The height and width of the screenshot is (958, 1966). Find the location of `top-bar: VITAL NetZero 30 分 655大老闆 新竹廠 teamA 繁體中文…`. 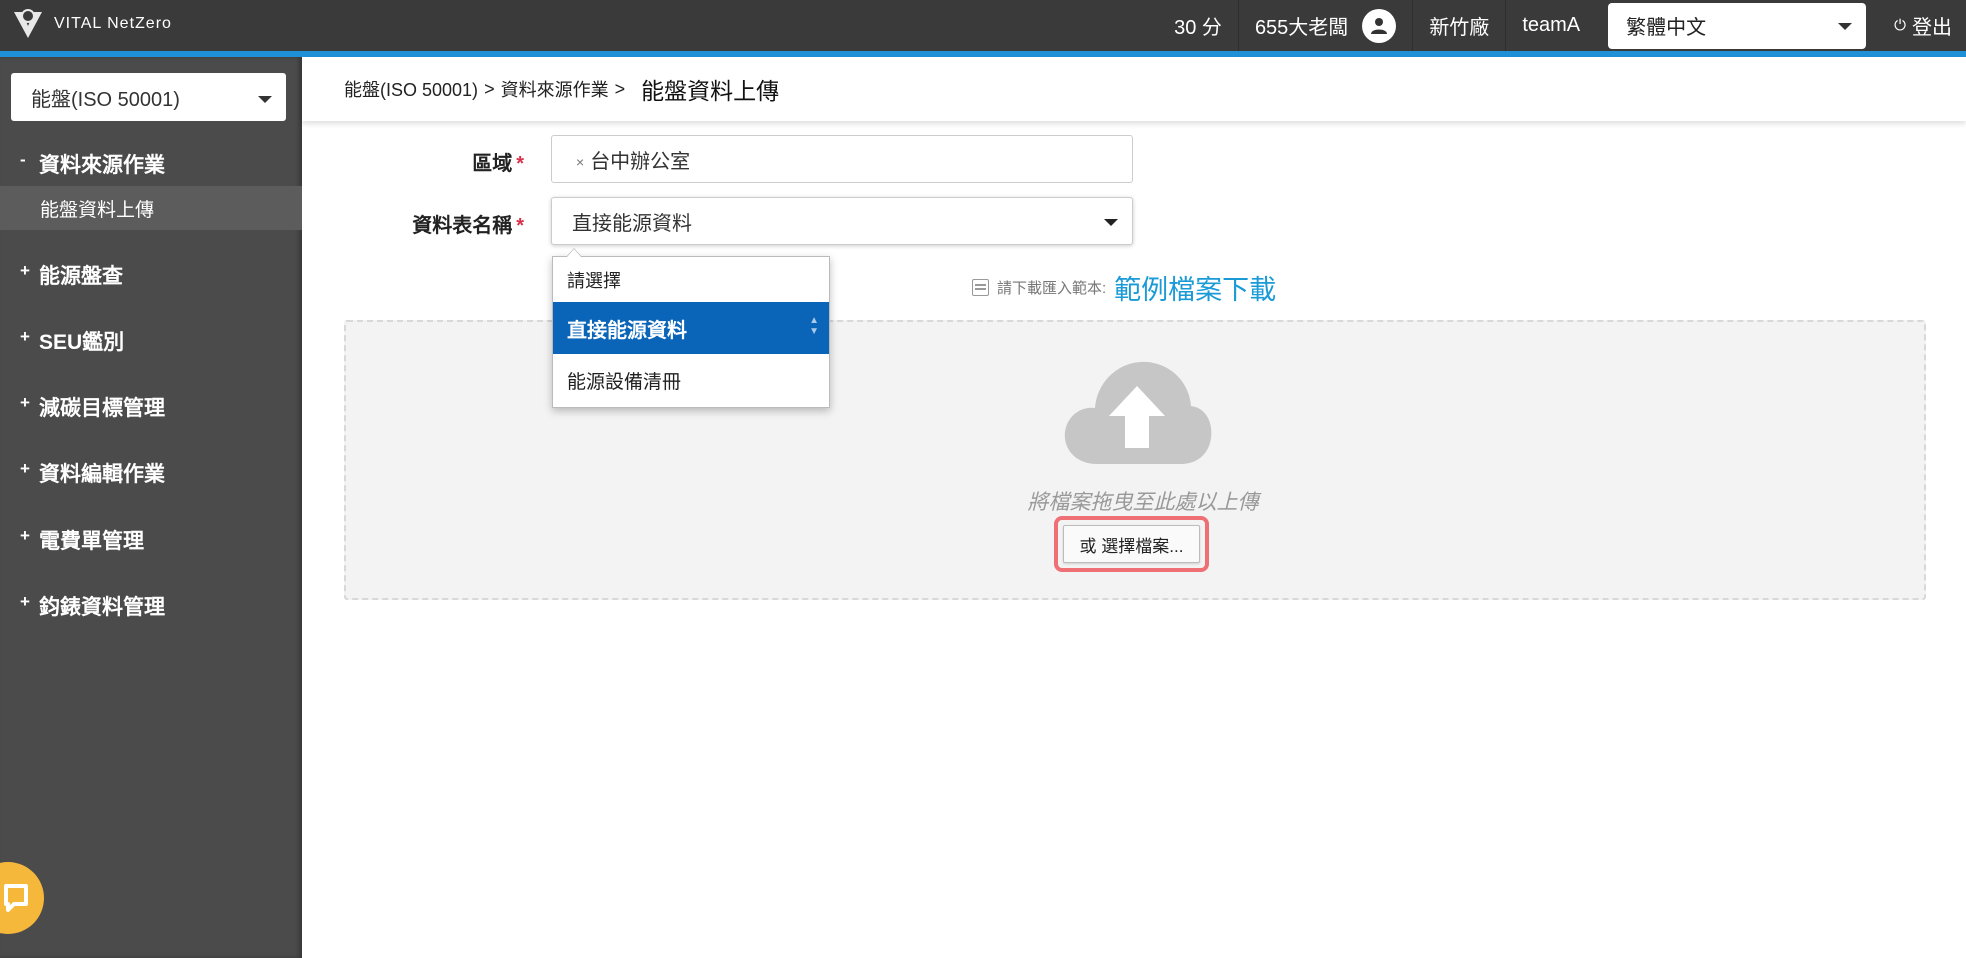

top-bar: VITAL NetZero 30 分 655大老闆 新竹廠 teamA 繁體中文… is located at coordinates (983, 25).